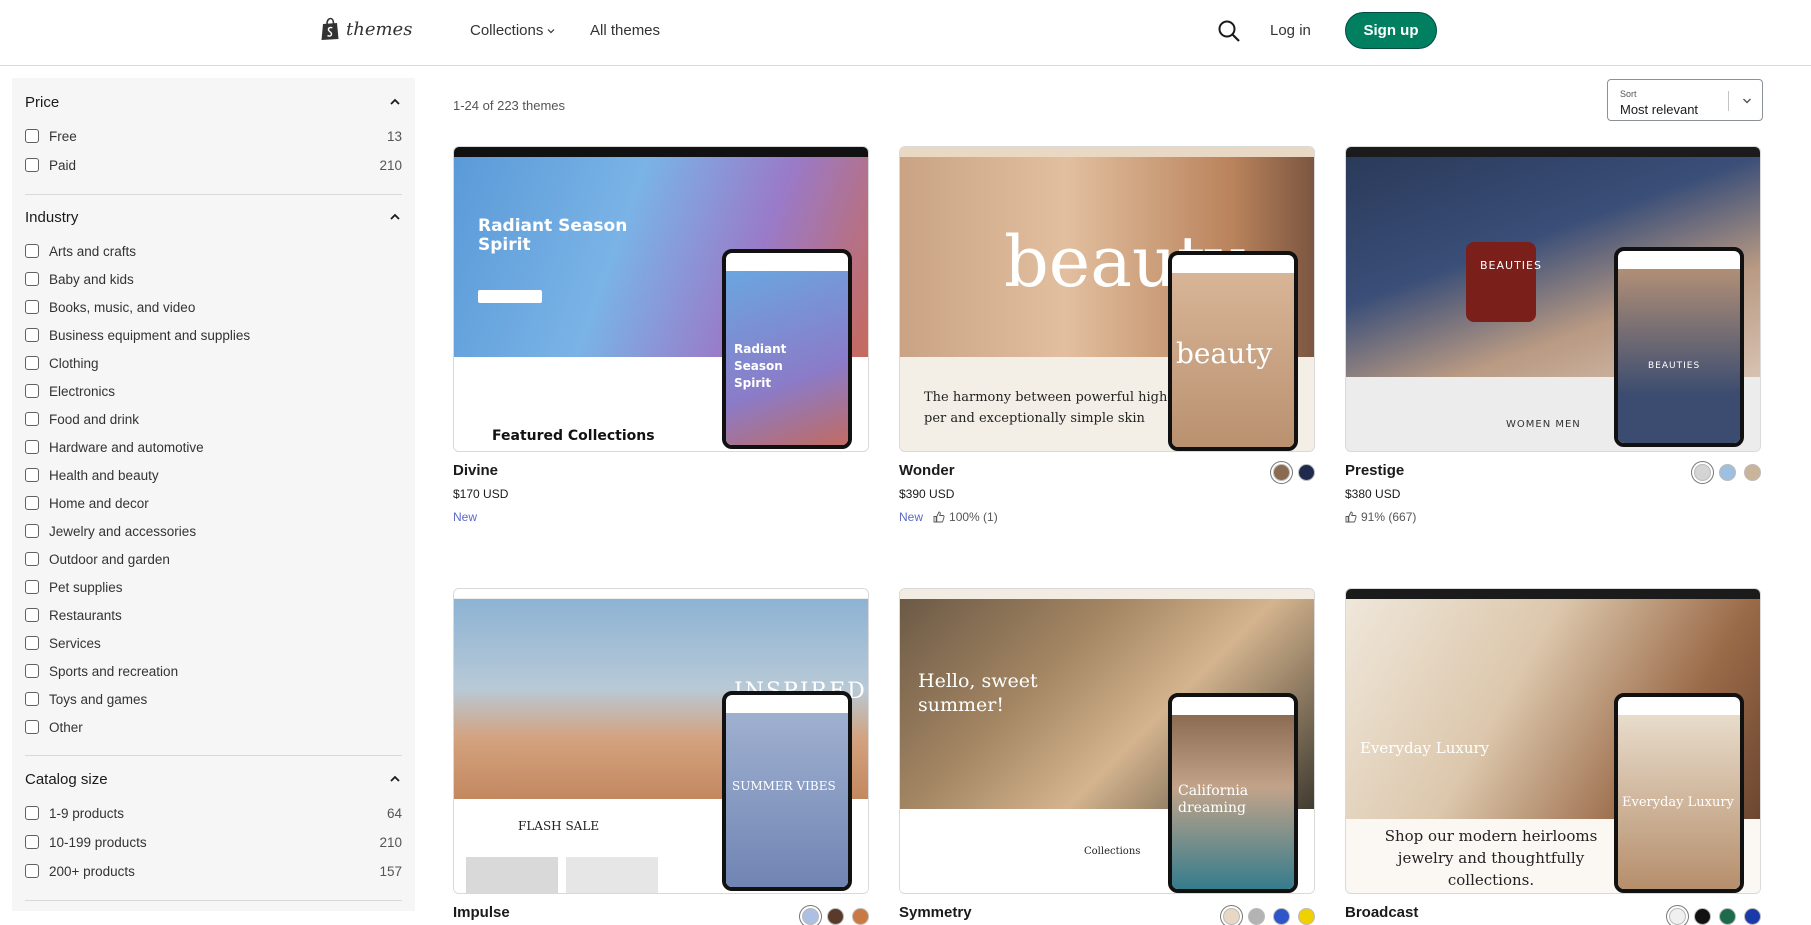 This screenshot has height=925, width=1811. I want to click on theme-preview: INSPIRED FLASH SALE SUMMER VIBES, so click(661, 741).